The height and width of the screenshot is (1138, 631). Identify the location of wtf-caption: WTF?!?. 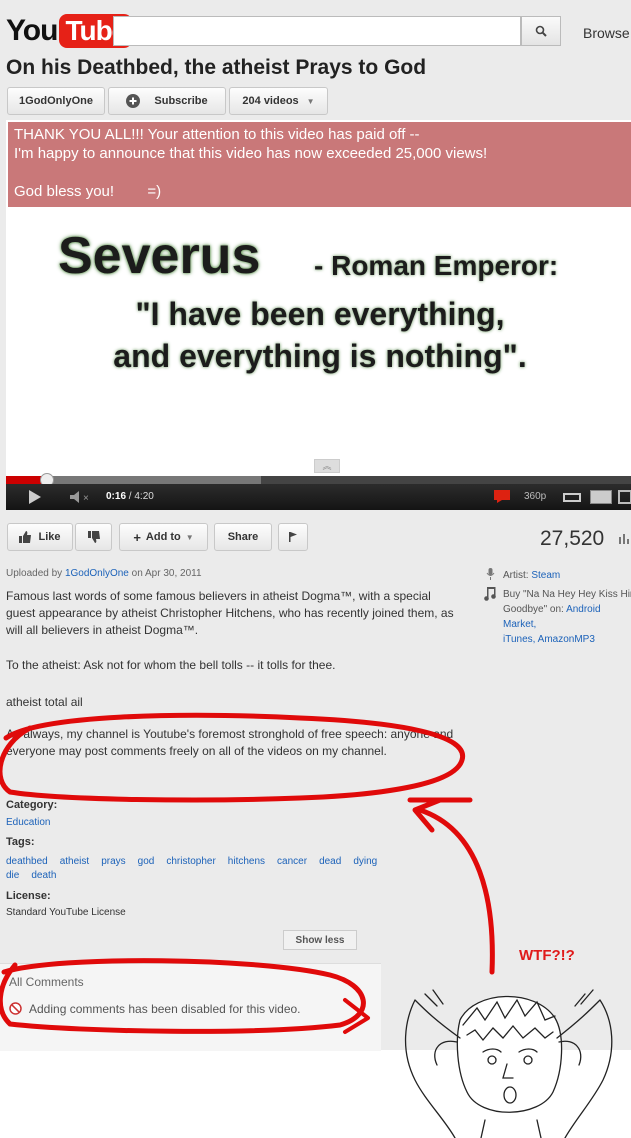
(547, 955).